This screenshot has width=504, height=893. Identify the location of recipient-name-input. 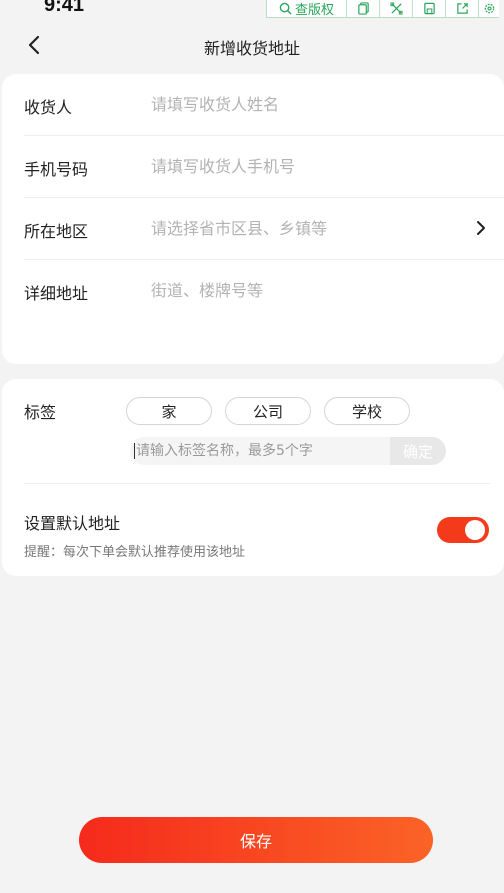
(311, 104).